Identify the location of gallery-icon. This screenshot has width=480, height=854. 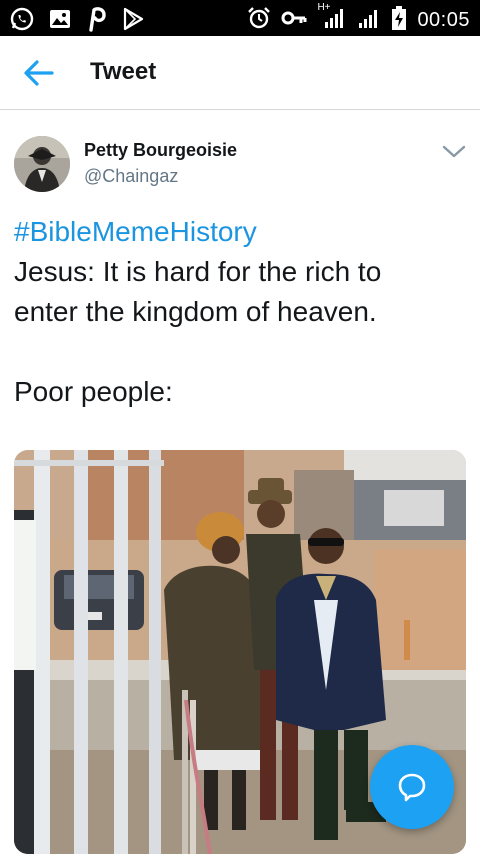
(60, 21).